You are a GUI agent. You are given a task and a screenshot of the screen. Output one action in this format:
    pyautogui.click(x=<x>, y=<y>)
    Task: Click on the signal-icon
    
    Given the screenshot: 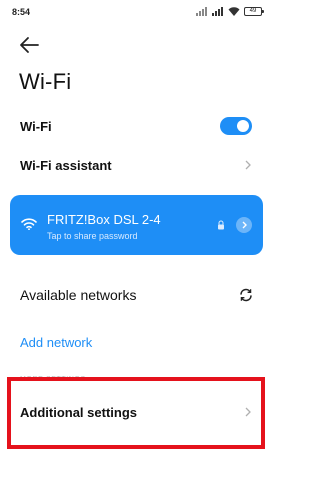 What is the action you would take?
    pyautogui.click(x=201, y=11)
    